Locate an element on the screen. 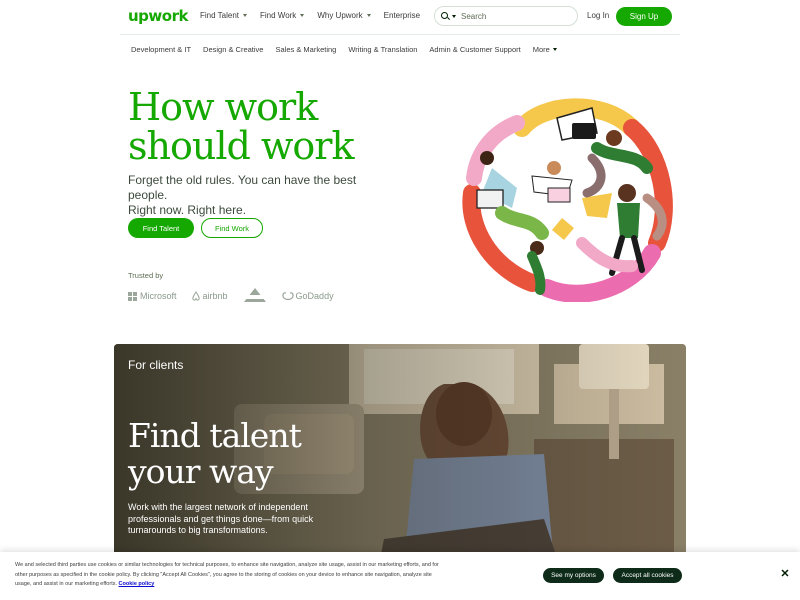 This screenshot has height=600, width=800. see-options-button: See my options is located at coordinates (573, 575).